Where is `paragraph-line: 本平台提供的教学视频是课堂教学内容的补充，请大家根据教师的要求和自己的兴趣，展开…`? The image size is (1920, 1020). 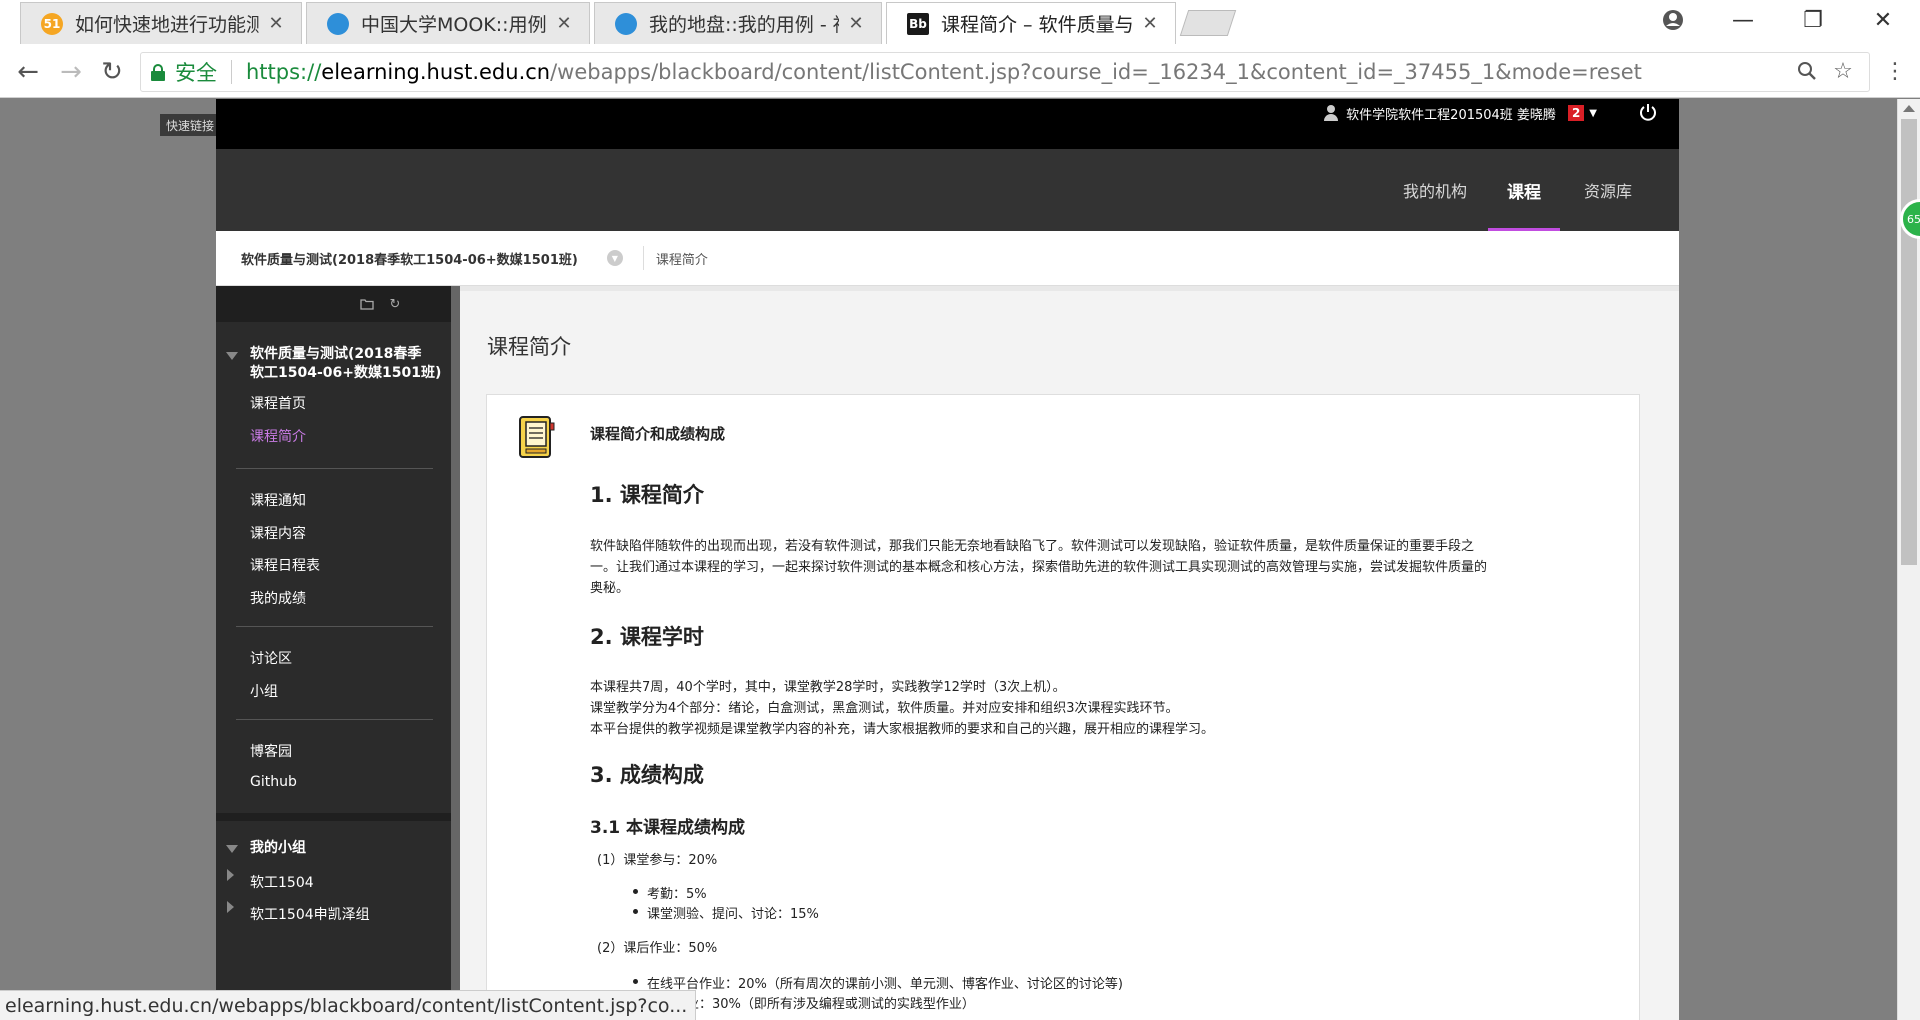 paragraph-line: 本平台提供的教学视频是课堂教学内容的补充，请大家根据教师的要求和自己的兴趣，展开… is located at coordinates (902, 729).